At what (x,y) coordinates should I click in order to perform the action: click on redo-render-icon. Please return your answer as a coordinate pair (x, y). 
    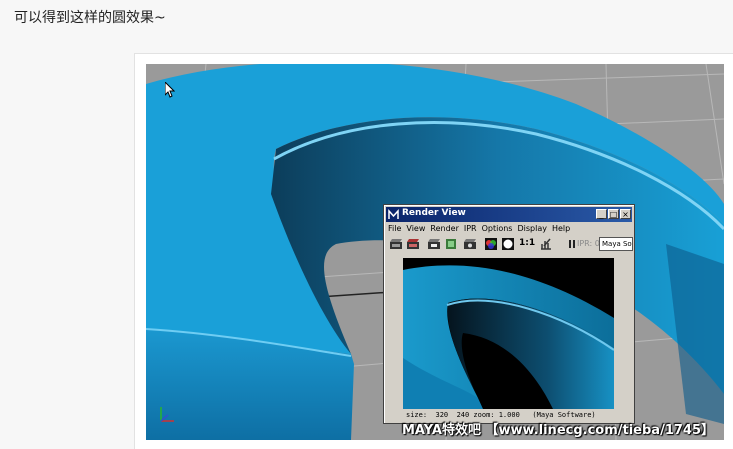
    Looking at the image, I should click on (413, 244).